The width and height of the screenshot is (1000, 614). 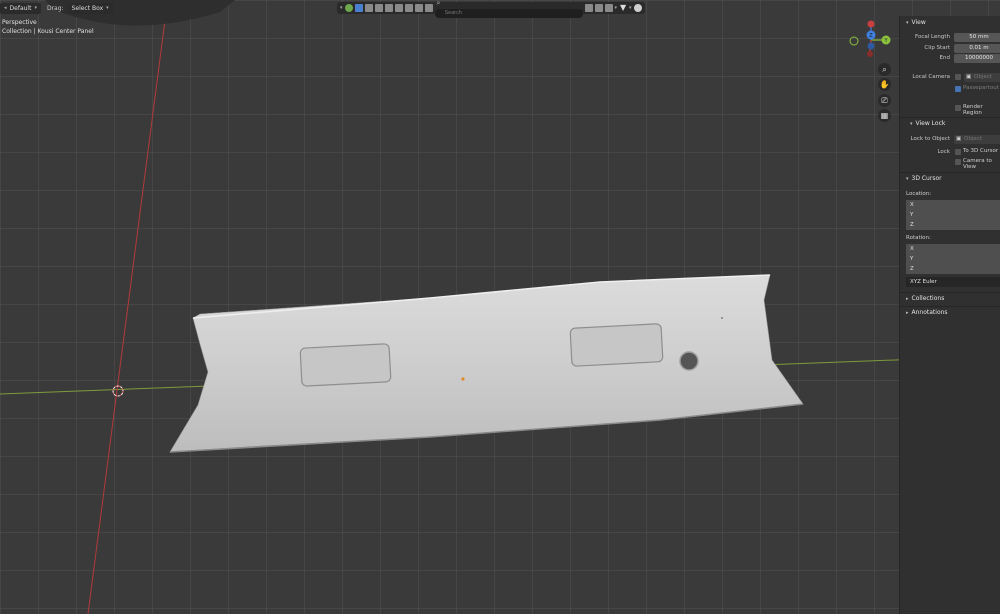 I want to click on rotation-label: Rotation:, so click(x=918, y=238).